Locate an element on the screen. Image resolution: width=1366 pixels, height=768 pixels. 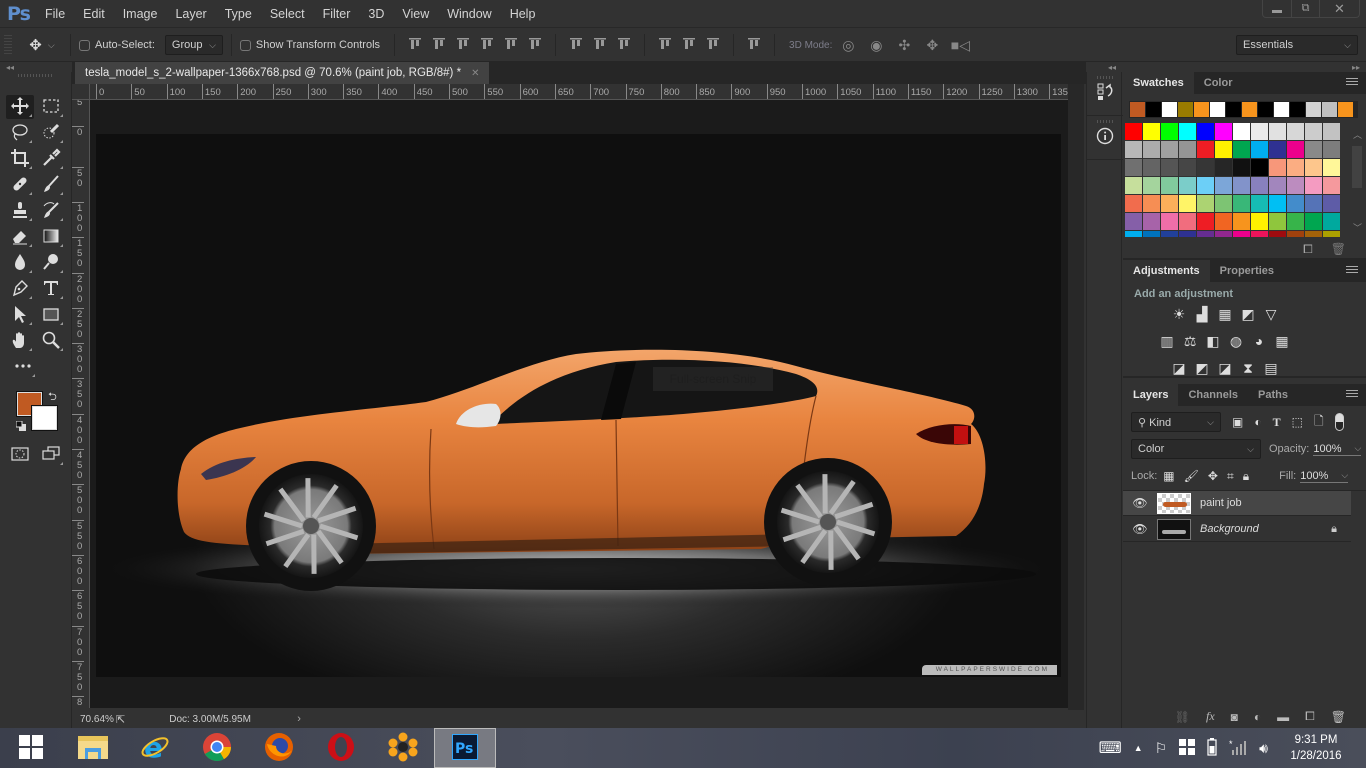
clone-stamp-tool-button is located at coordinates (20, 211).